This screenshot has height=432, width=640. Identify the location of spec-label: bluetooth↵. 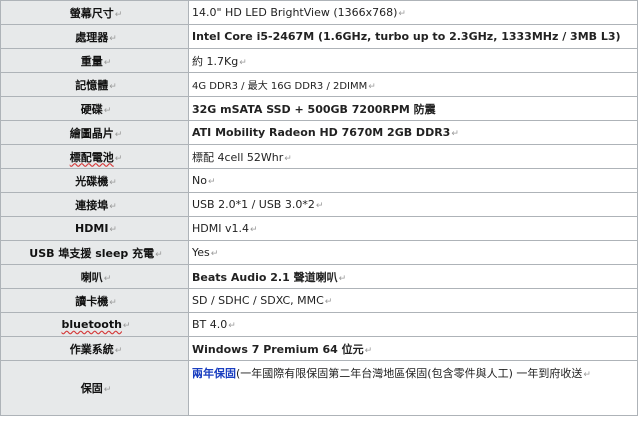
(94, 324).